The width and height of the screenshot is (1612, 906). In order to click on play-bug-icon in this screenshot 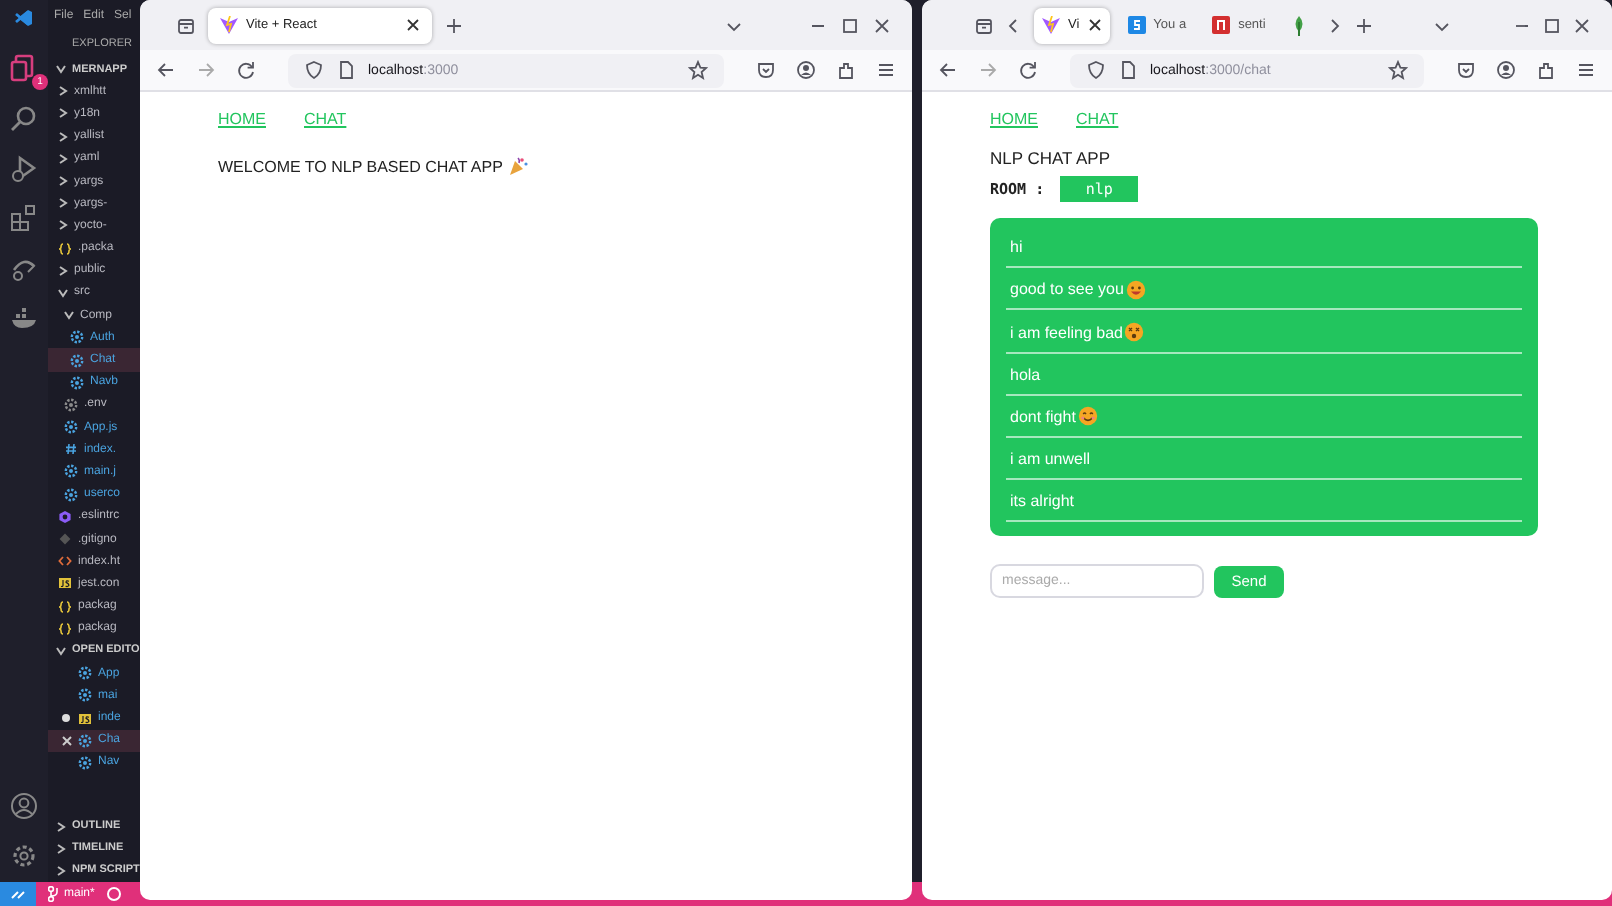, I will do `click(24, 168)`.